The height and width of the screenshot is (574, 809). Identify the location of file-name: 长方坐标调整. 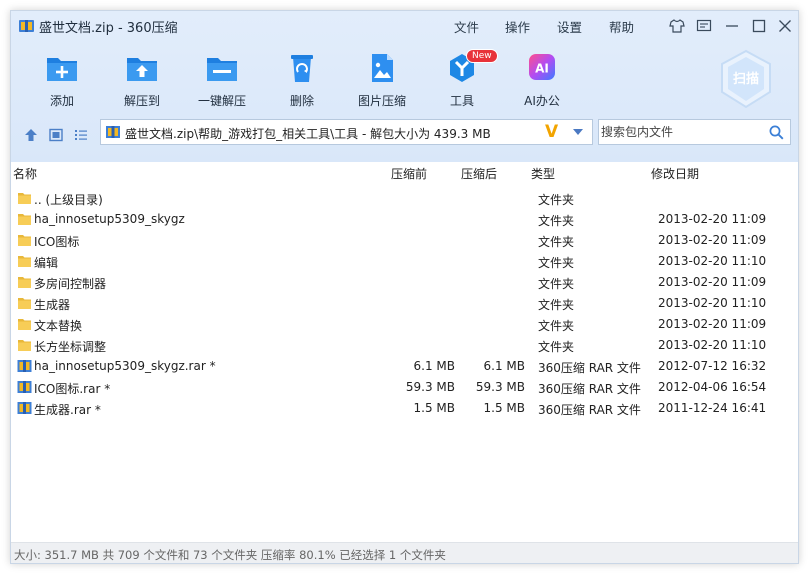
(70, 347).